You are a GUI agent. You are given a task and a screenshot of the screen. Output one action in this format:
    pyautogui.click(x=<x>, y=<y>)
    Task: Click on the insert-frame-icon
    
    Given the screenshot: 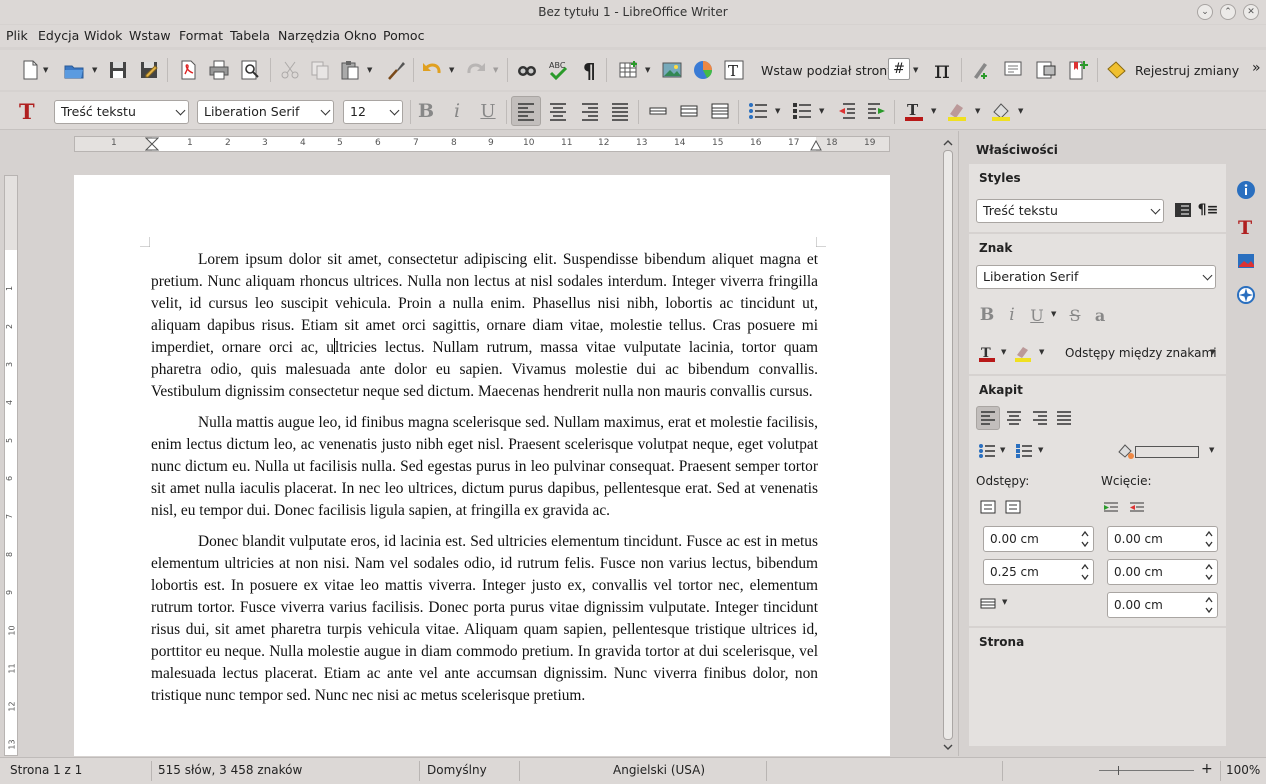 What is the action you would take?
    pyautogui.click(x=1046, y=70)
    